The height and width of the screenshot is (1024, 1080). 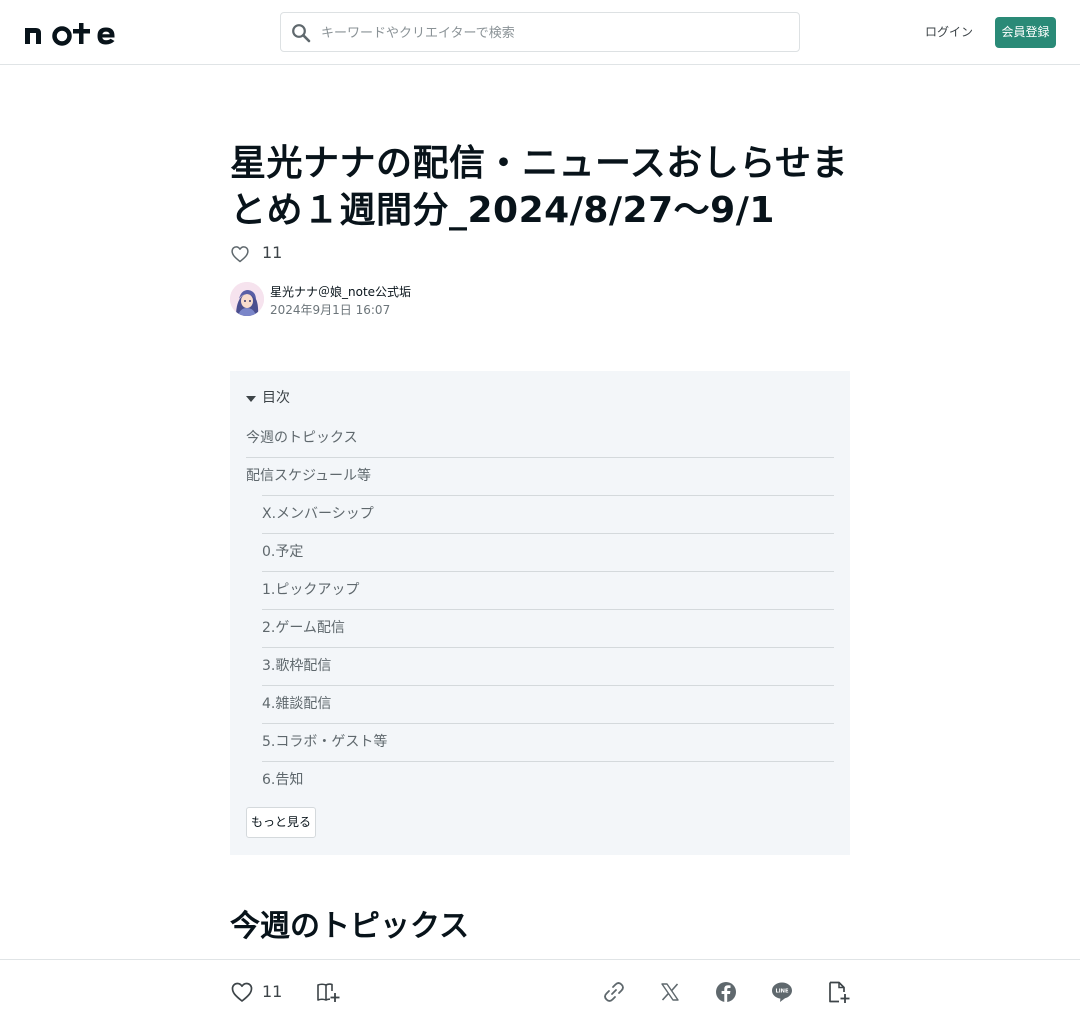 I want to click on magazine-add-icon, so click(x=328, y=992).